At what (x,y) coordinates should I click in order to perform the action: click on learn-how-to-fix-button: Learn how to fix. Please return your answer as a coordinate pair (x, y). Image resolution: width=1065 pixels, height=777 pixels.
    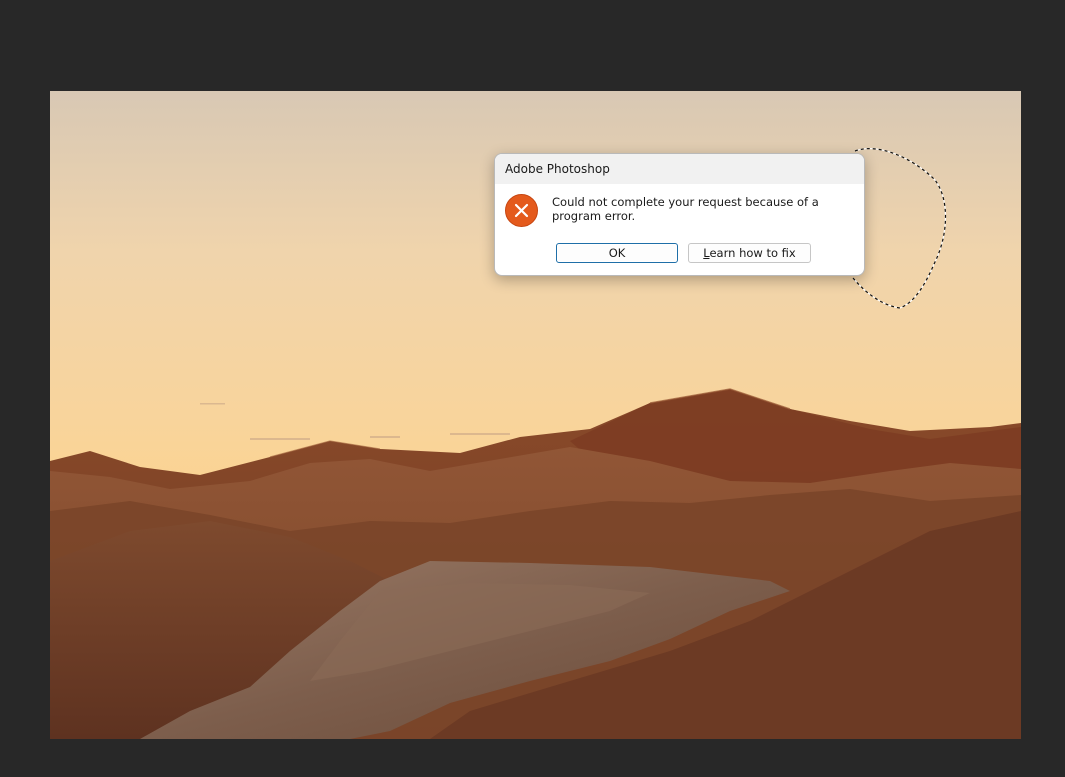
    Looking at the image, I should click on (749, 253).